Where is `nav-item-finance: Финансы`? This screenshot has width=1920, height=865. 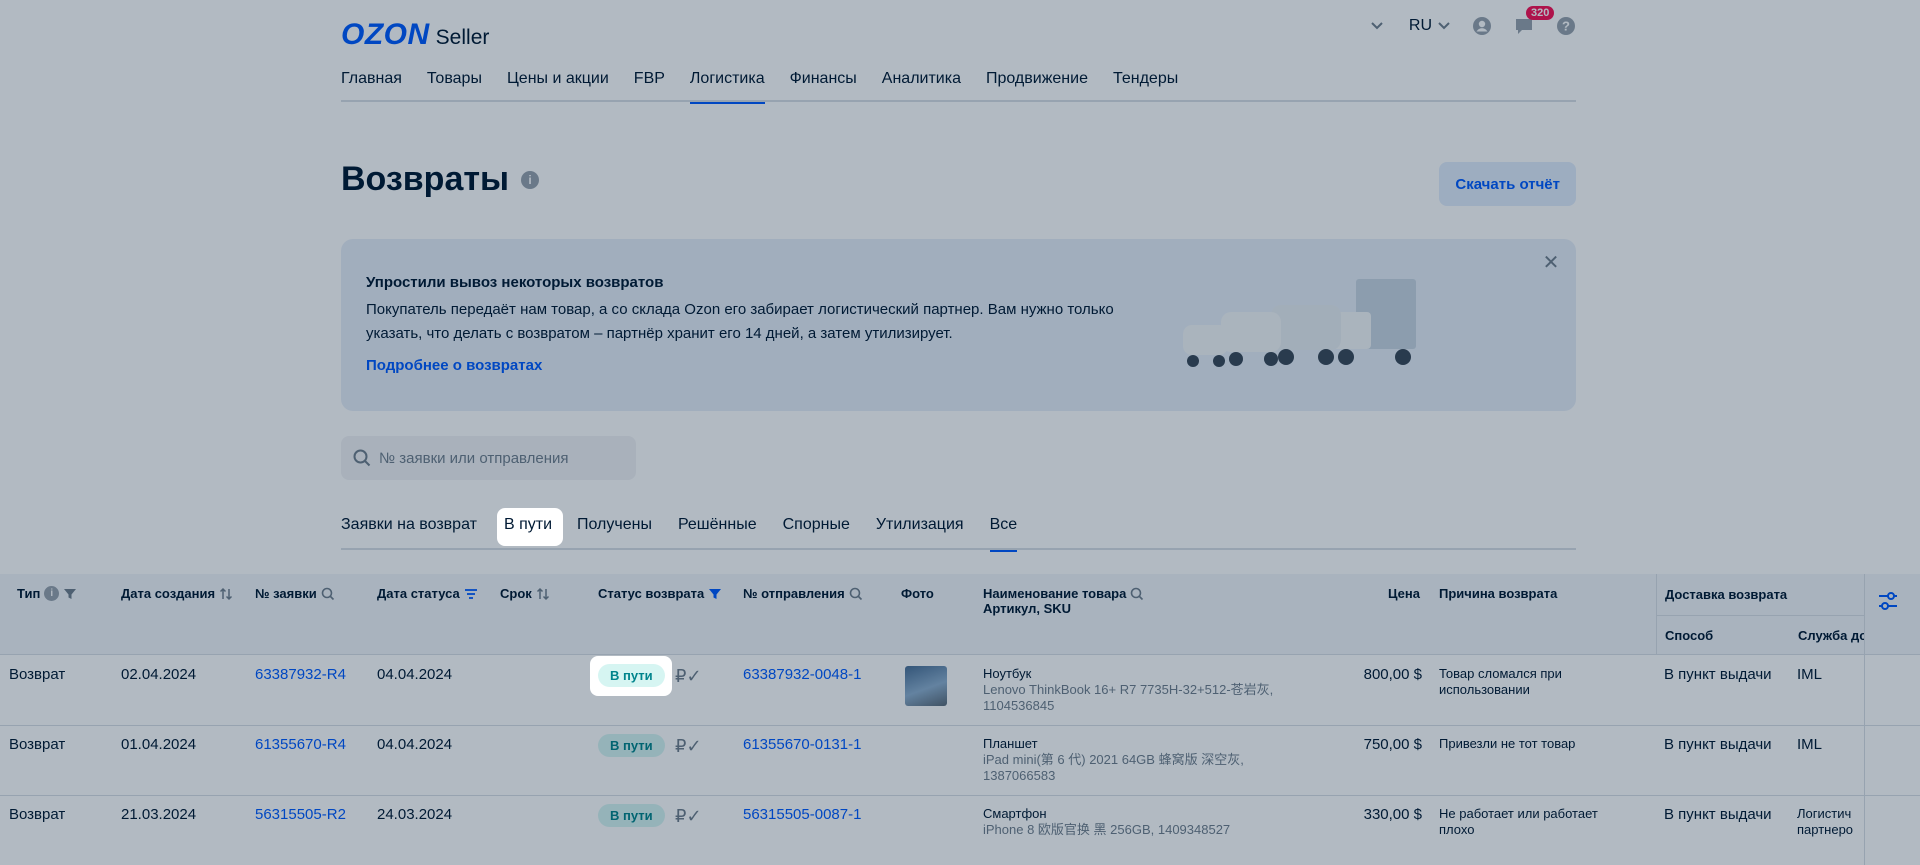 nav-item-finance: Финансы is located at coordinates (823, 84).